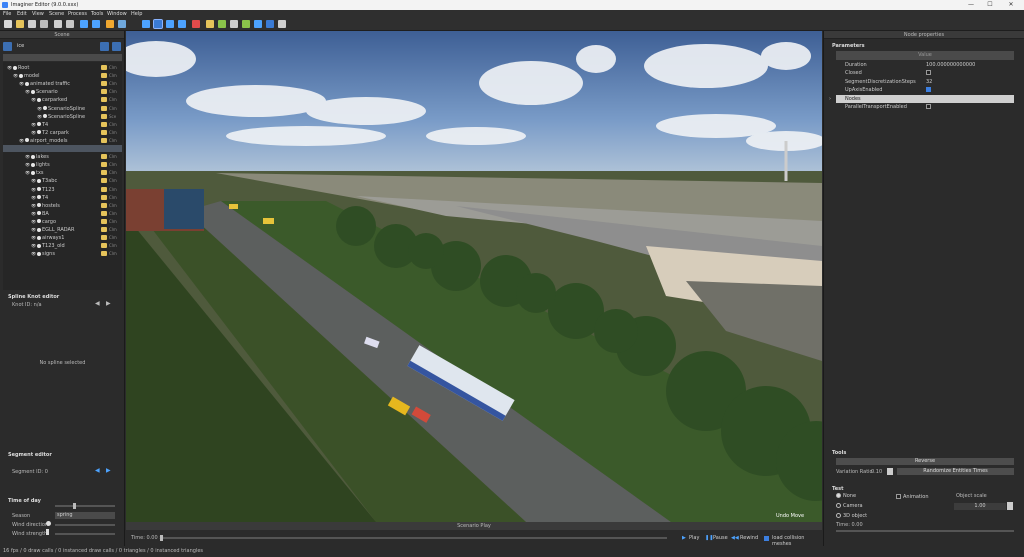  What do you see at coordinates (85, 515) in the screenshot?
I see `season-select: spring` at bounding box center [85, 515].